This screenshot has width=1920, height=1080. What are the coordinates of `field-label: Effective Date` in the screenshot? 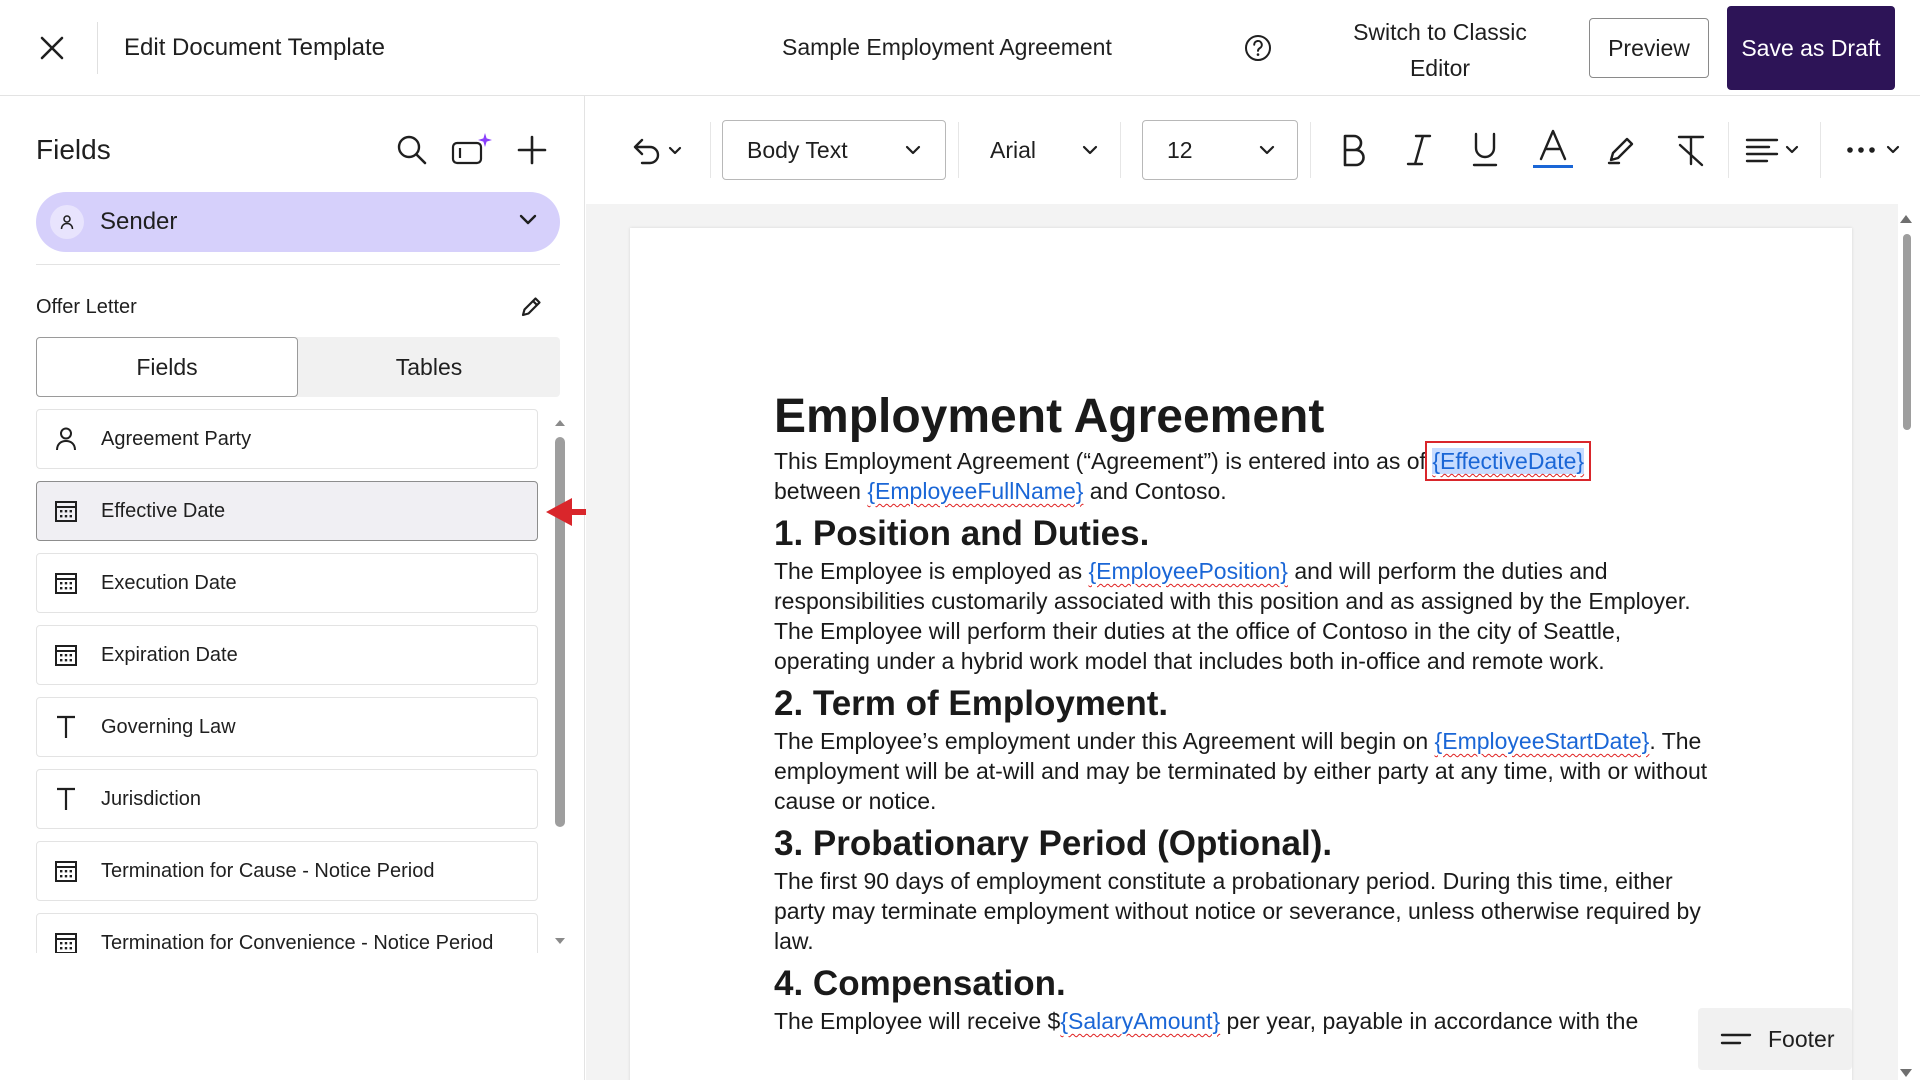 It's located at (163, 510).